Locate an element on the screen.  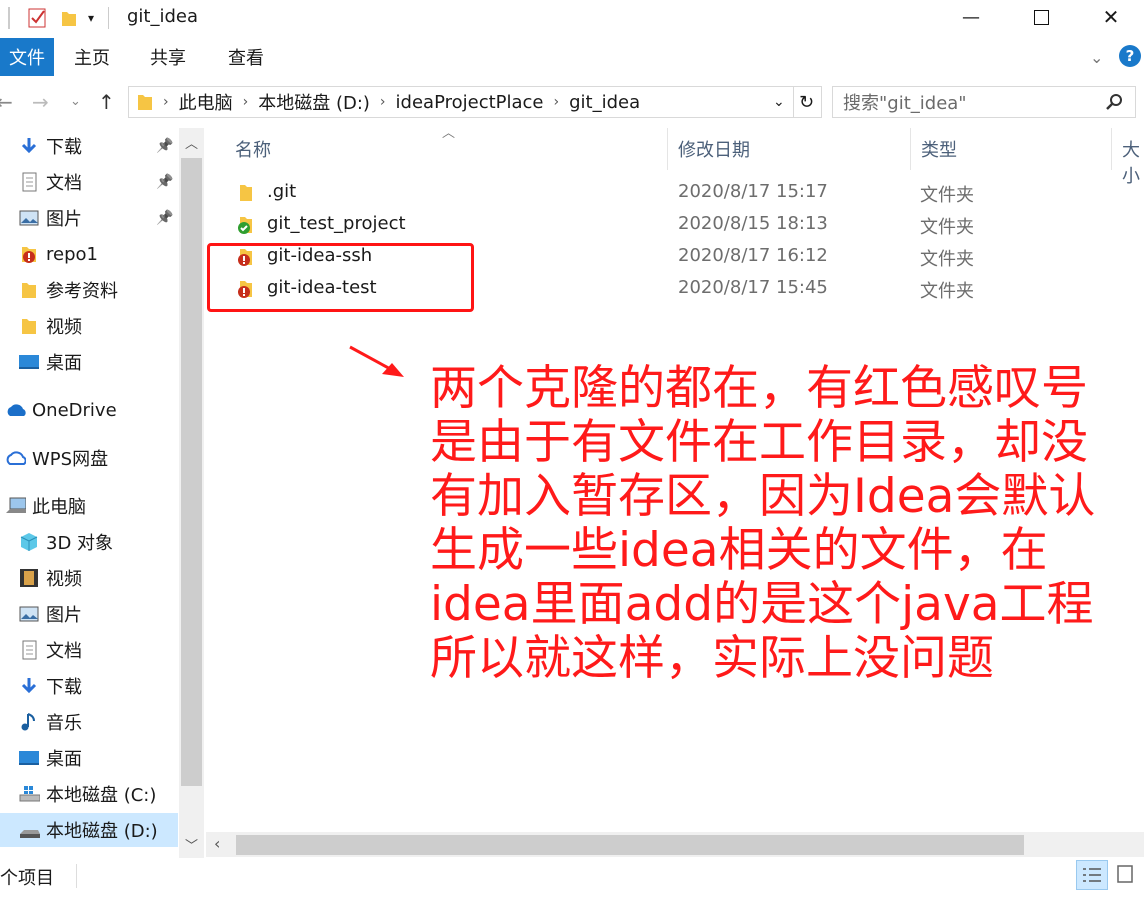
window-title: git_idea is located at coordinates (163, 16).